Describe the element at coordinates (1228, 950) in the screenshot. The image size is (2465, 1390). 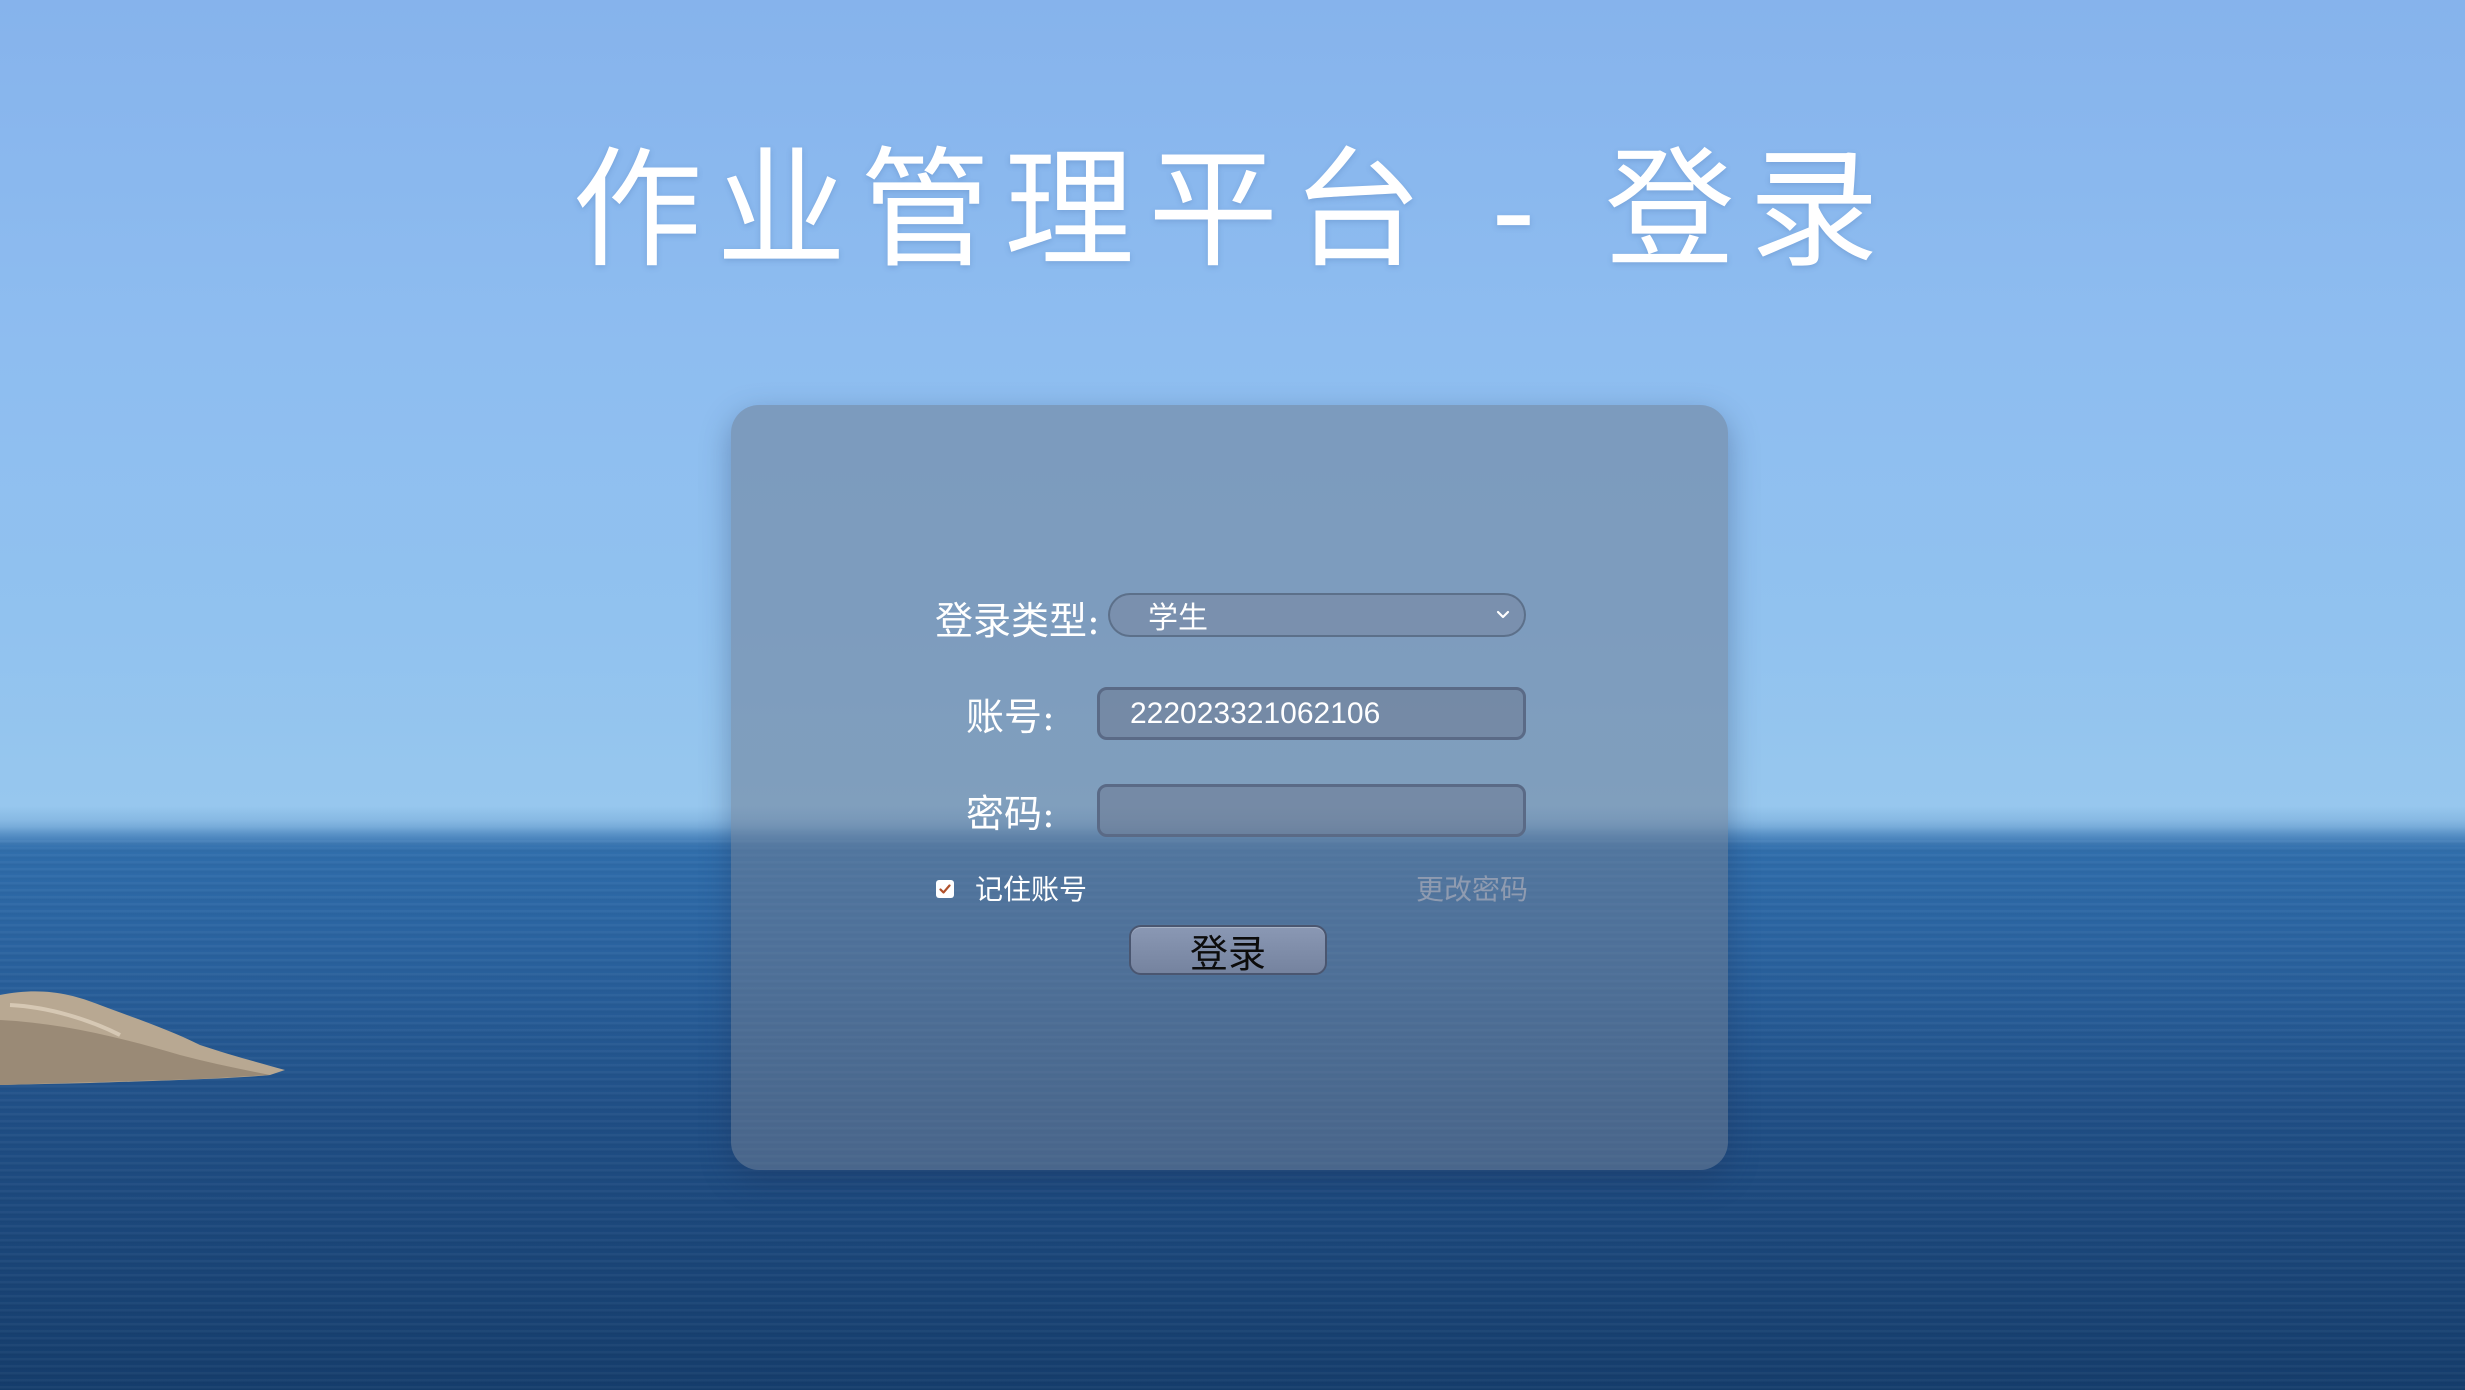
I see `login-button: 登录` at that location.